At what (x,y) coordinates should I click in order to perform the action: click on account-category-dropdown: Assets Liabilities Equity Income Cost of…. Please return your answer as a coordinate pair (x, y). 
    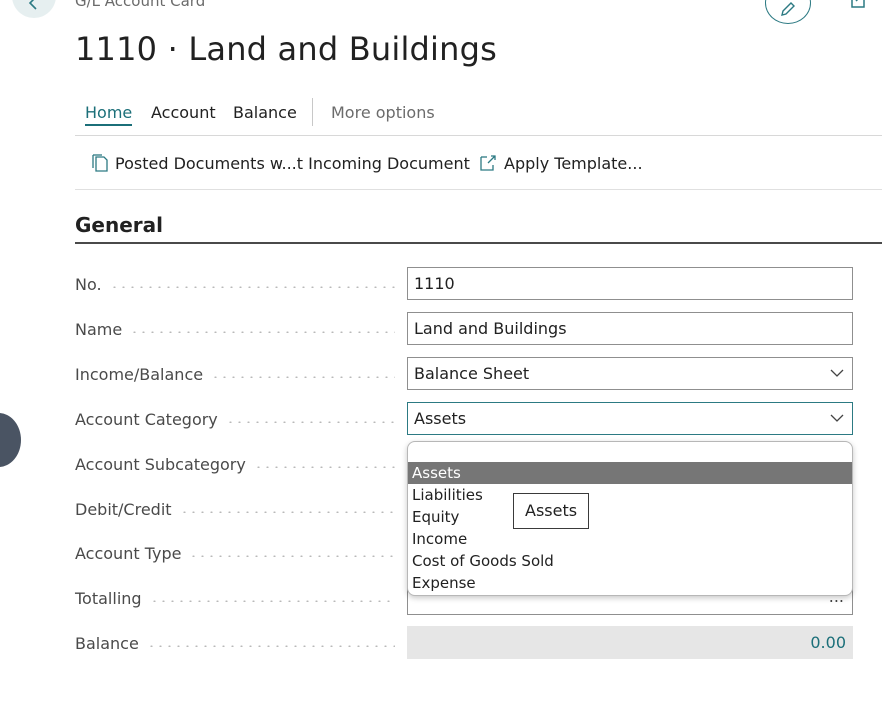
    Looking at the image, I should click on (630, 518).